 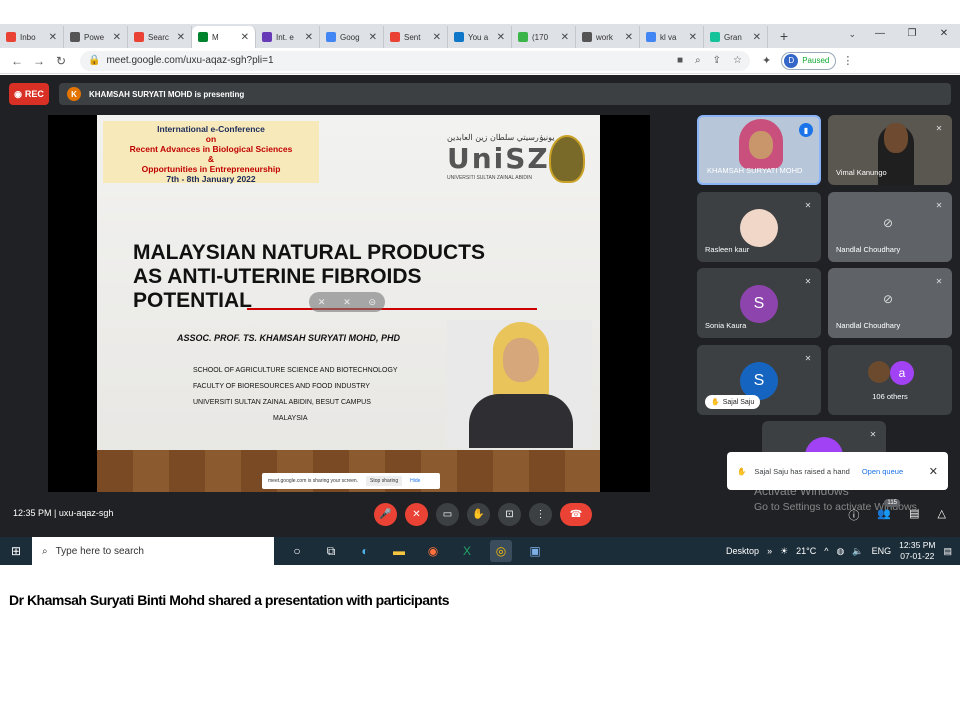 I want to click on taskbar-clock: 12:35 PM 07-01-22, so click(x=917, y=551).